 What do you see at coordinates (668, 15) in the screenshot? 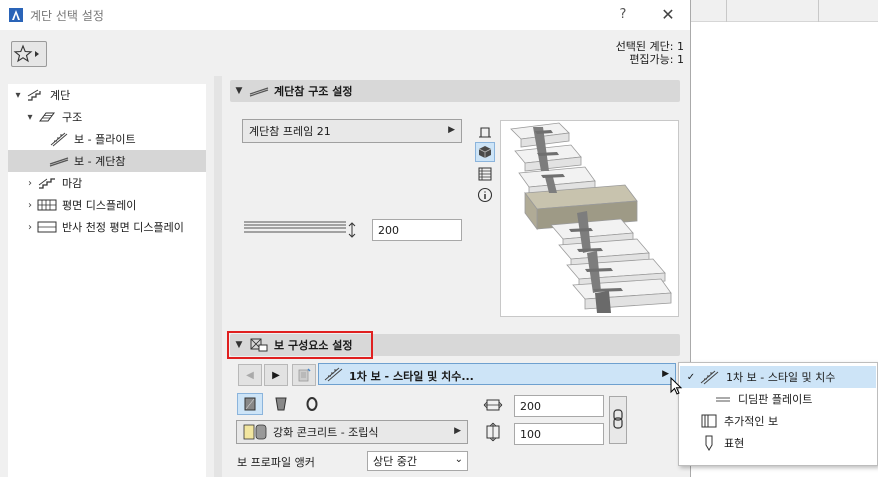
I see `close-button: ✕` at bounding box center [668, 15].